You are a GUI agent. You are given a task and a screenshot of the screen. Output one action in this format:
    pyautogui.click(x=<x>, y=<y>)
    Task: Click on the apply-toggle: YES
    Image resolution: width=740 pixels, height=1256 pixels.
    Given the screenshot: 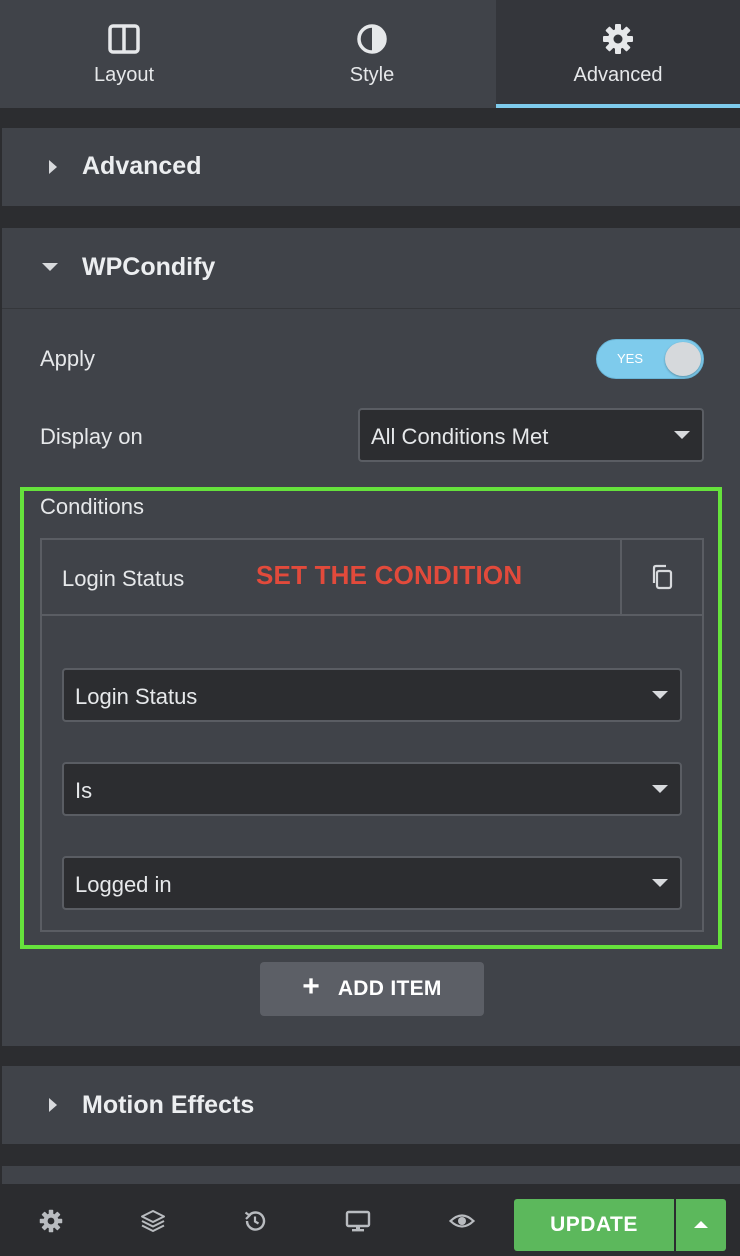 What is the action you would take?
    pyautogui.click(x=650, y=359)
    